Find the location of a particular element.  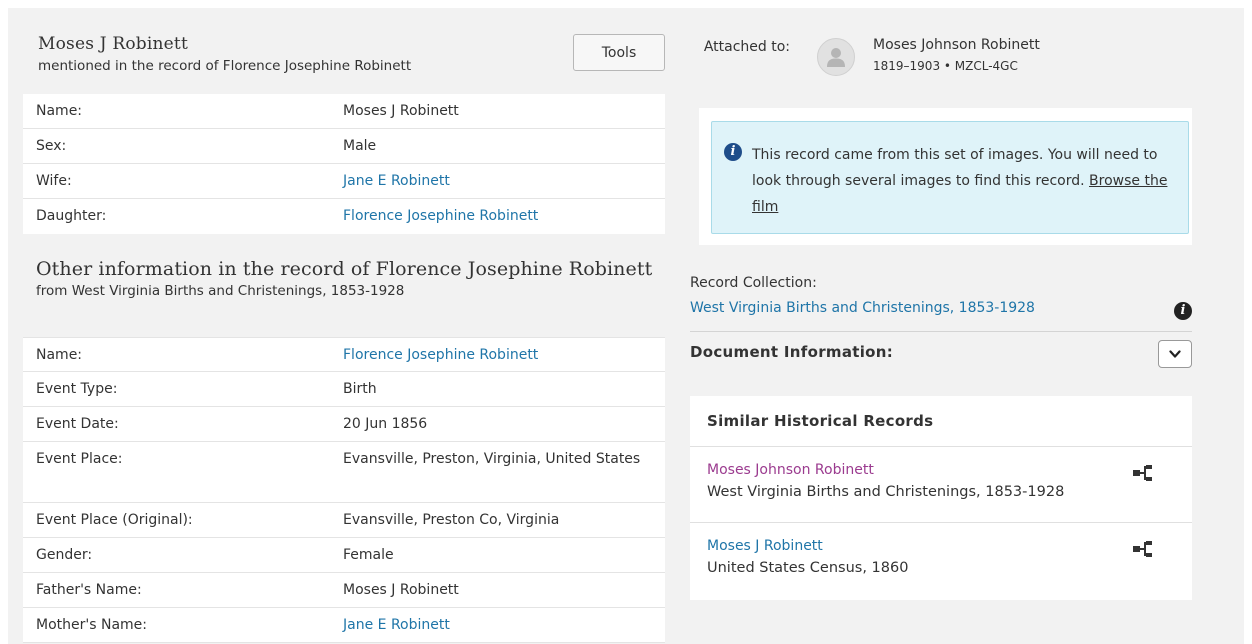

fact-label: Daughter: is located at coordinates (71, 216).